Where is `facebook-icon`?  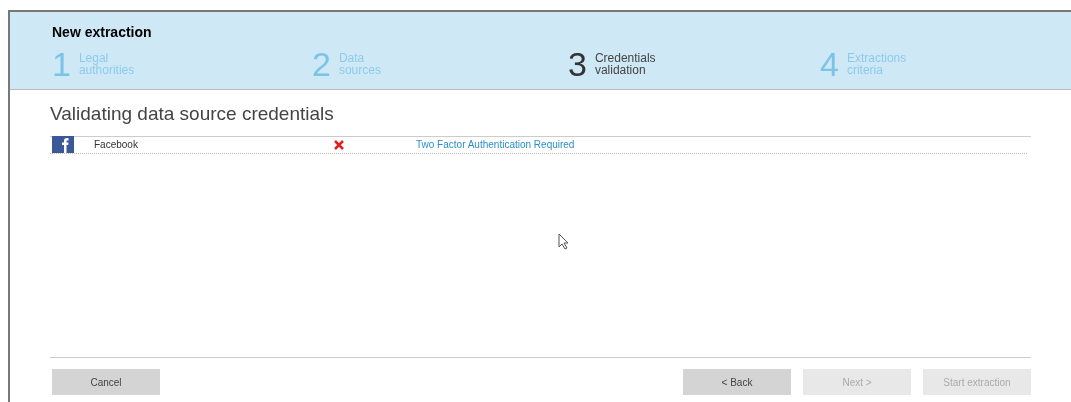
facebook-icon is located at coordinates (63, 144).